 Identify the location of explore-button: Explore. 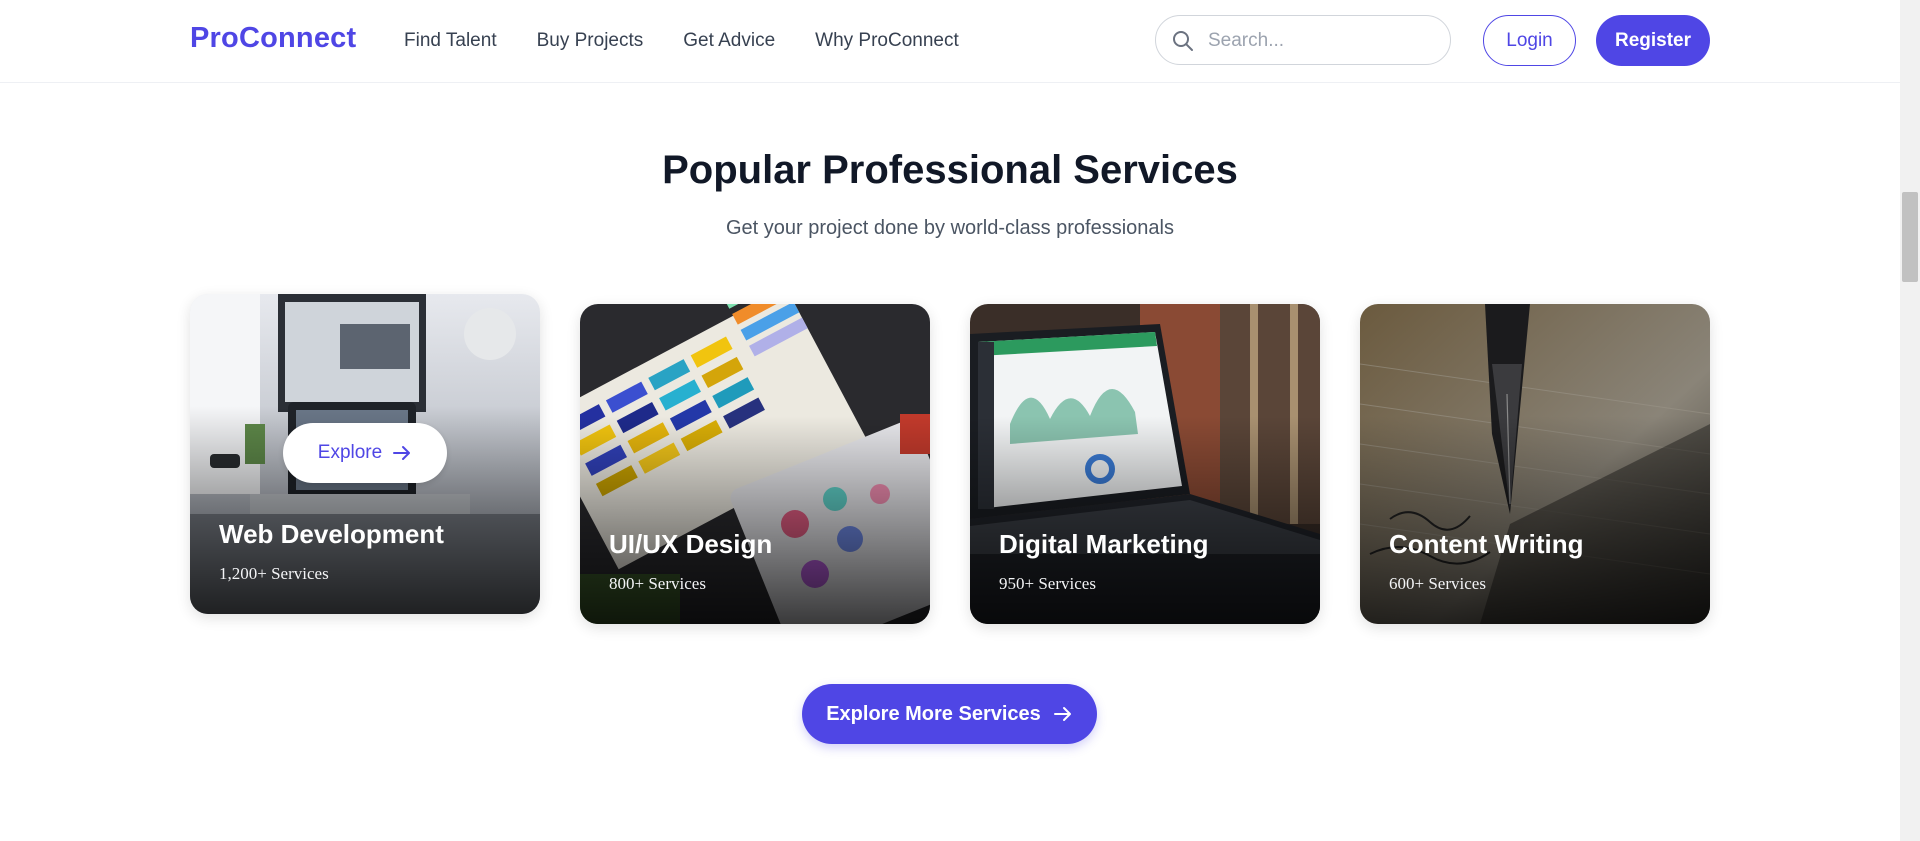
(365, 453).